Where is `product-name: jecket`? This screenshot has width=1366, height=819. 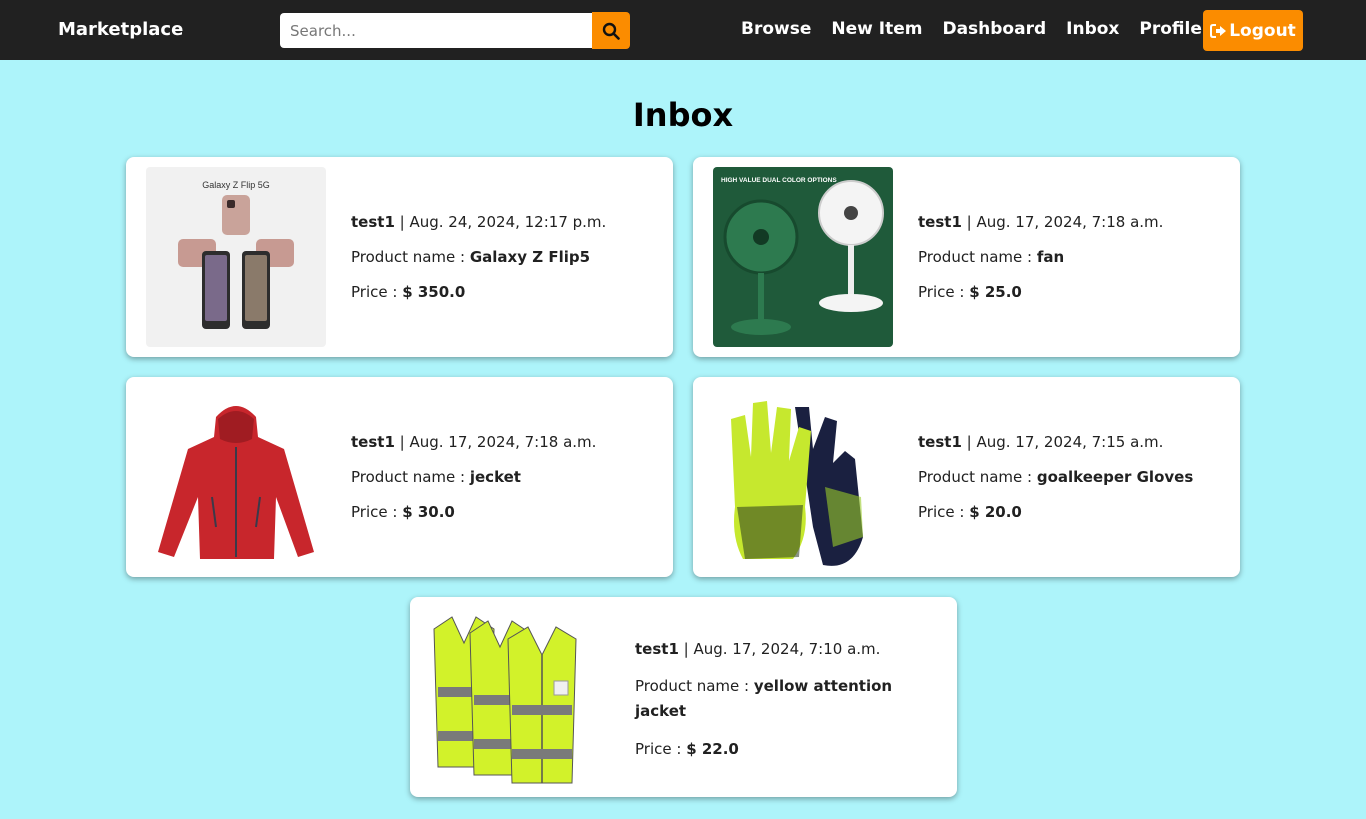
product-name: jecket is located at coordinates (495, 477).